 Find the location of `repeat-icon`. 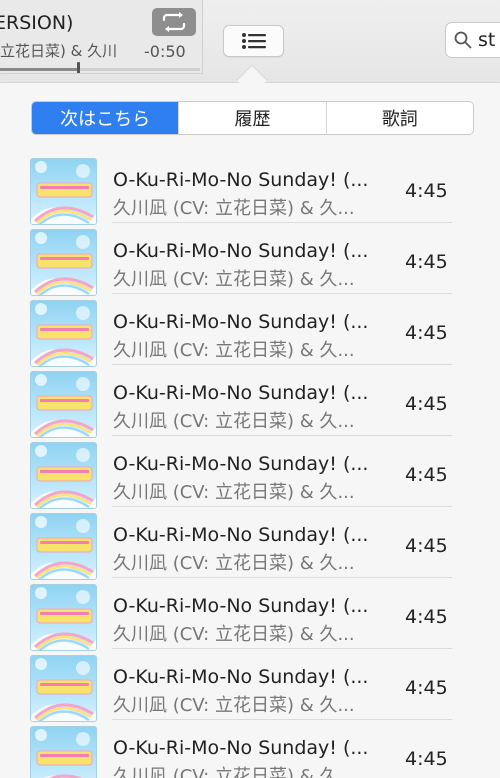

repeat-icon is located at coordinates (174, 22).